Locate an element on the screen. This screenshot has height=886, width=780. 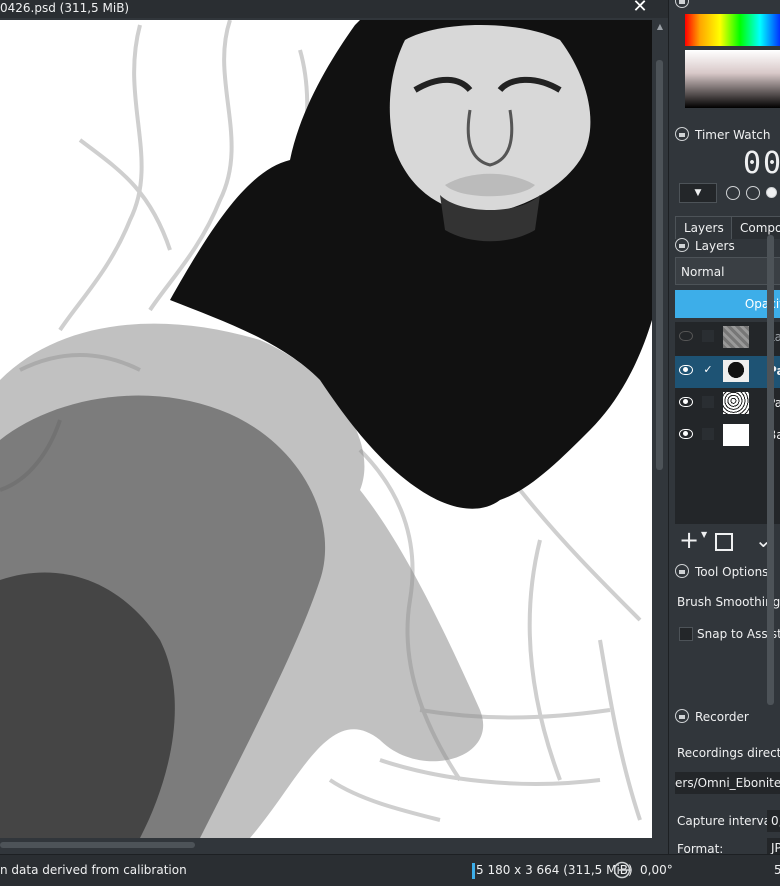
scroll-up-icon: ▲ is located at coordinates (660, 27).